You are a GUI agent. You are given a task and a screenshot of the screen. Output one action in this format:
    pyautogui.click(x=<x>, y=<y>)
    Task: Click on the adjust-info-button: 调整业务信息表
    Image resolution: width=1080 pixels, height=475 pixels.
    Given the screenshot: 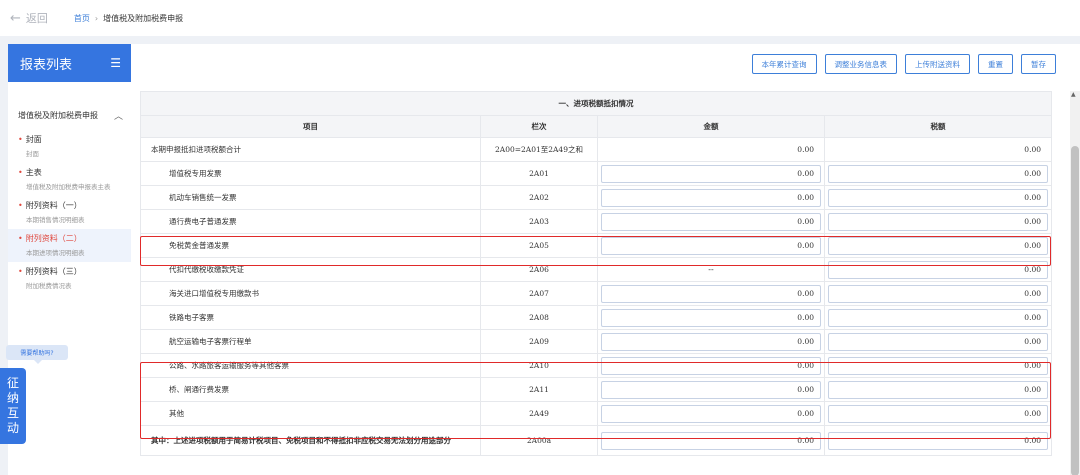 What is the action you would take?
    pyautogui.click(x=860, y=64)
    